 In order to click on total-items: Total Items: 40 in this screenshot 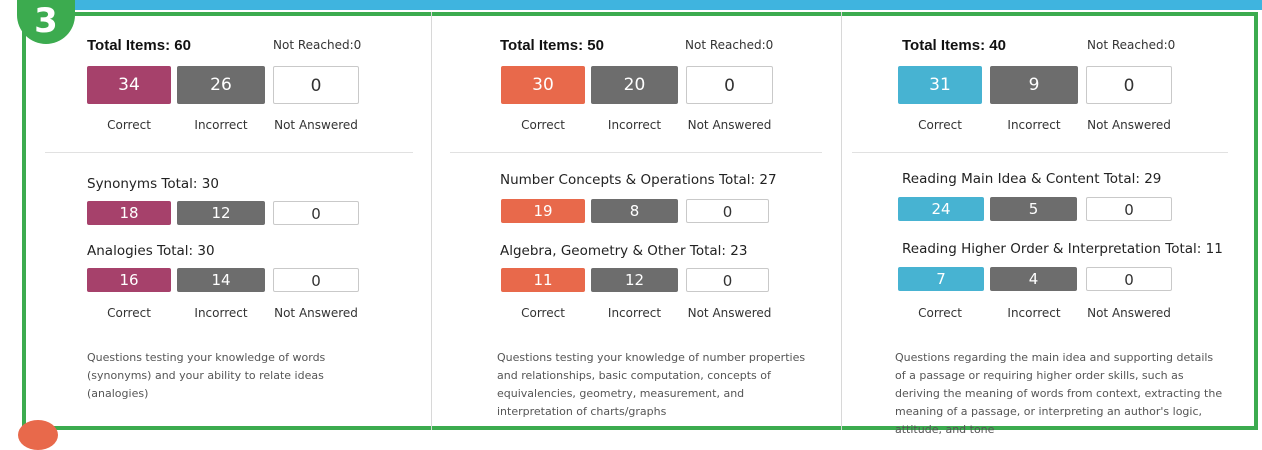, I will do `click(954, 45)`.